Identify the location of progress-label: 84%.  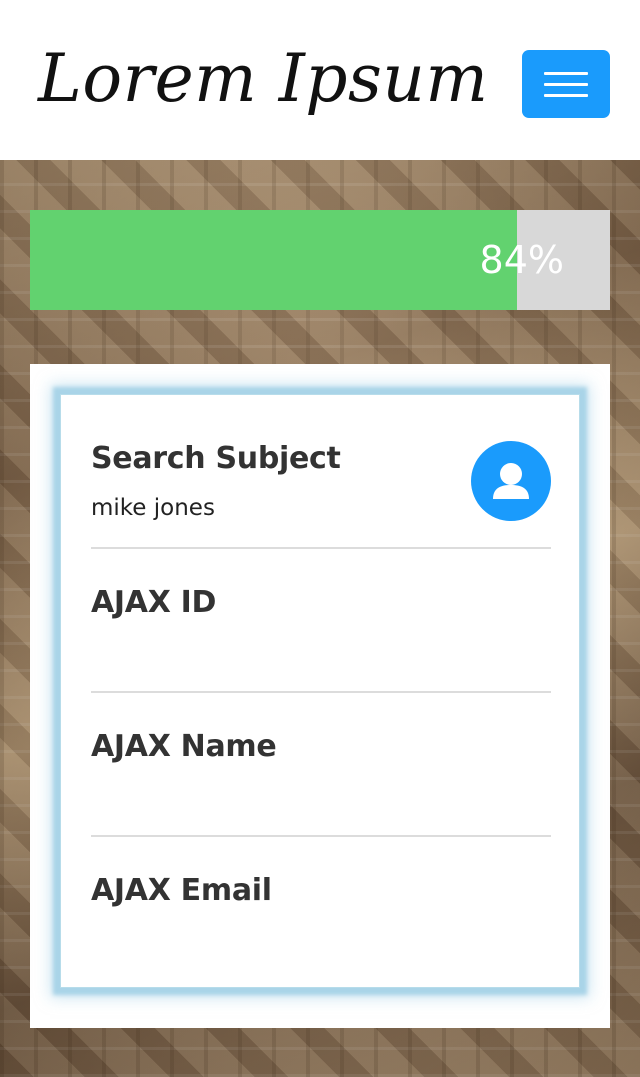
(521, 260).